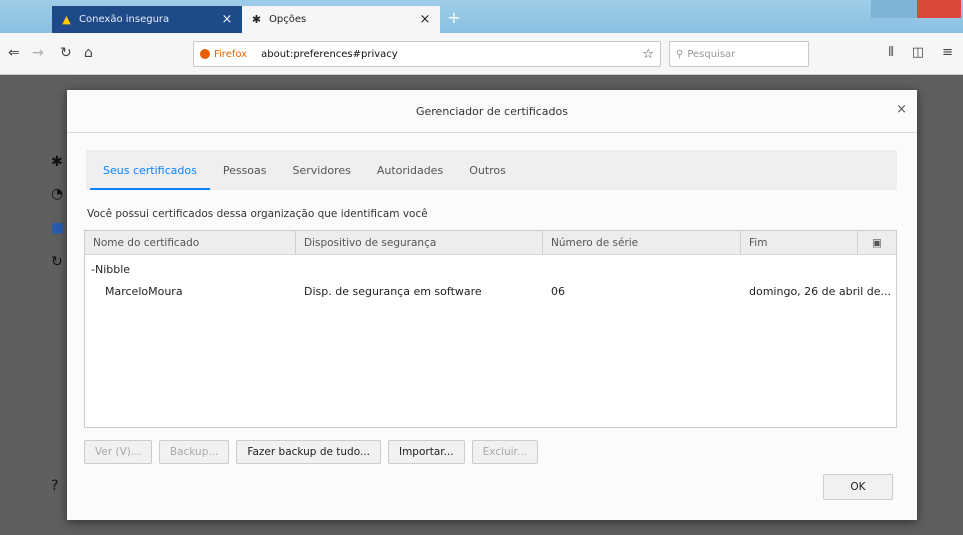  I want to click on column-picker-icon: ▣, so click(877, 242).